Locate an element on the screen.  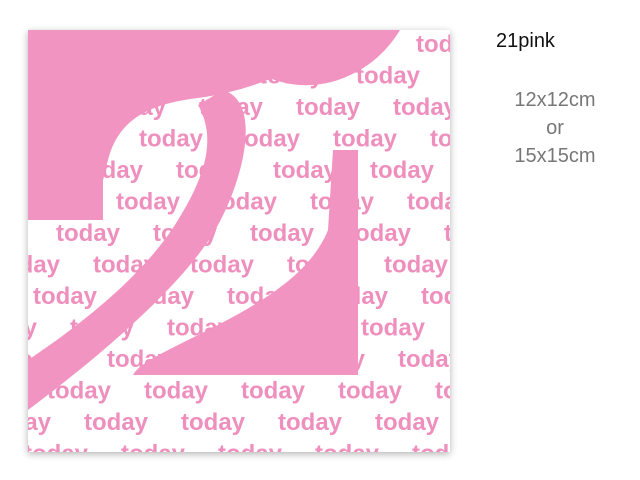
product-name: 21pink is located at coordinates (525, 41).